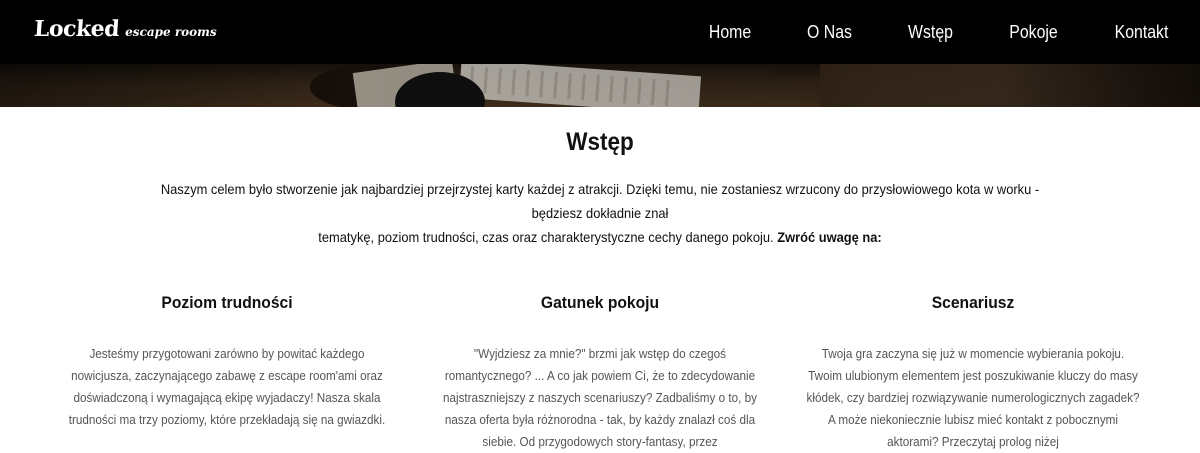 The height and width of the screenshot is (453, 1200). What do you see at coordinates (600, 302) in the screenshot?
I see `feature-title: Gatunek pokoju` at bounding box center [600, 302].